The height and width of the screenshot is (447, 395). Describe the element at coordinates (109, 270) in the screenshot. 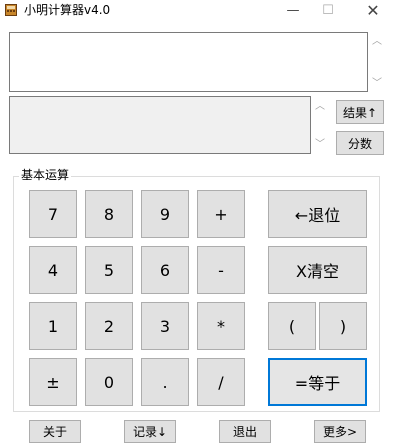

I see `key-5: 5` at that location.